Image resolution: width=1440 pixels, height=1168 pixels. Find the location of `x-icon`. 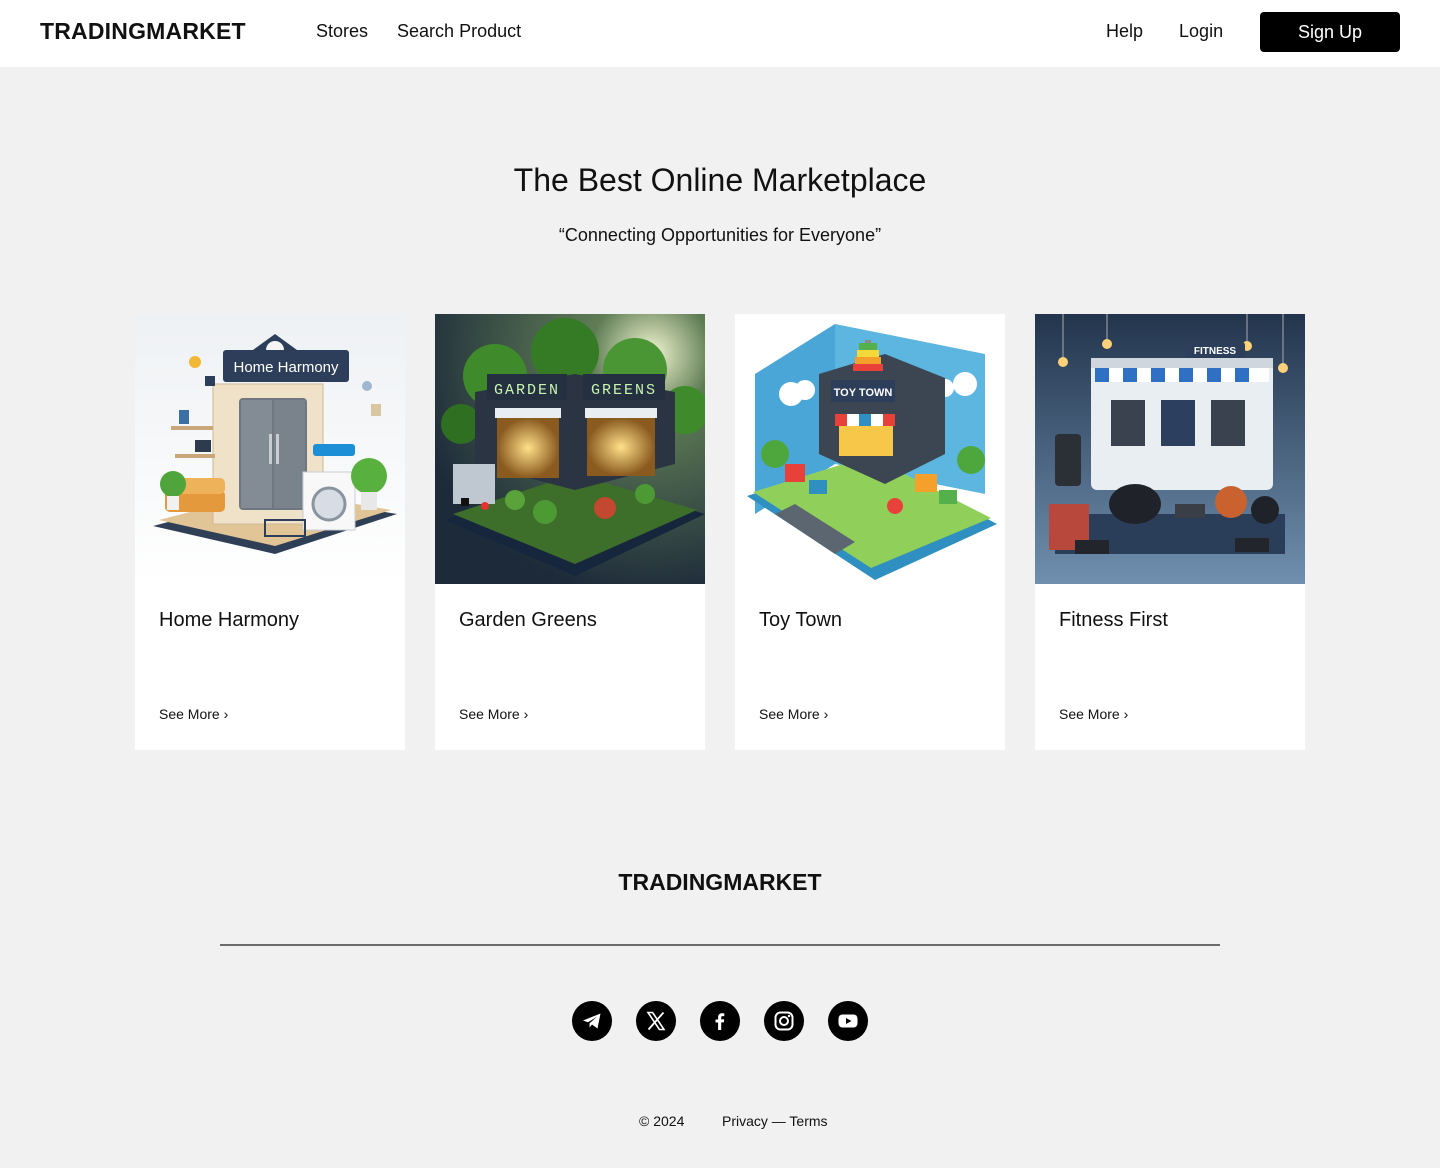

x-icon is located at coordinates (656, 1021).